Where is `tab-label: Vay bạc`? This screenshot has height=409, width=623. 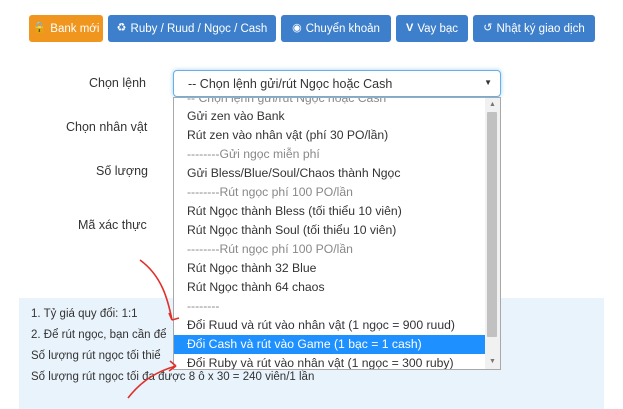 tab-label: Vay bạc is located at coordinates (438, 28).